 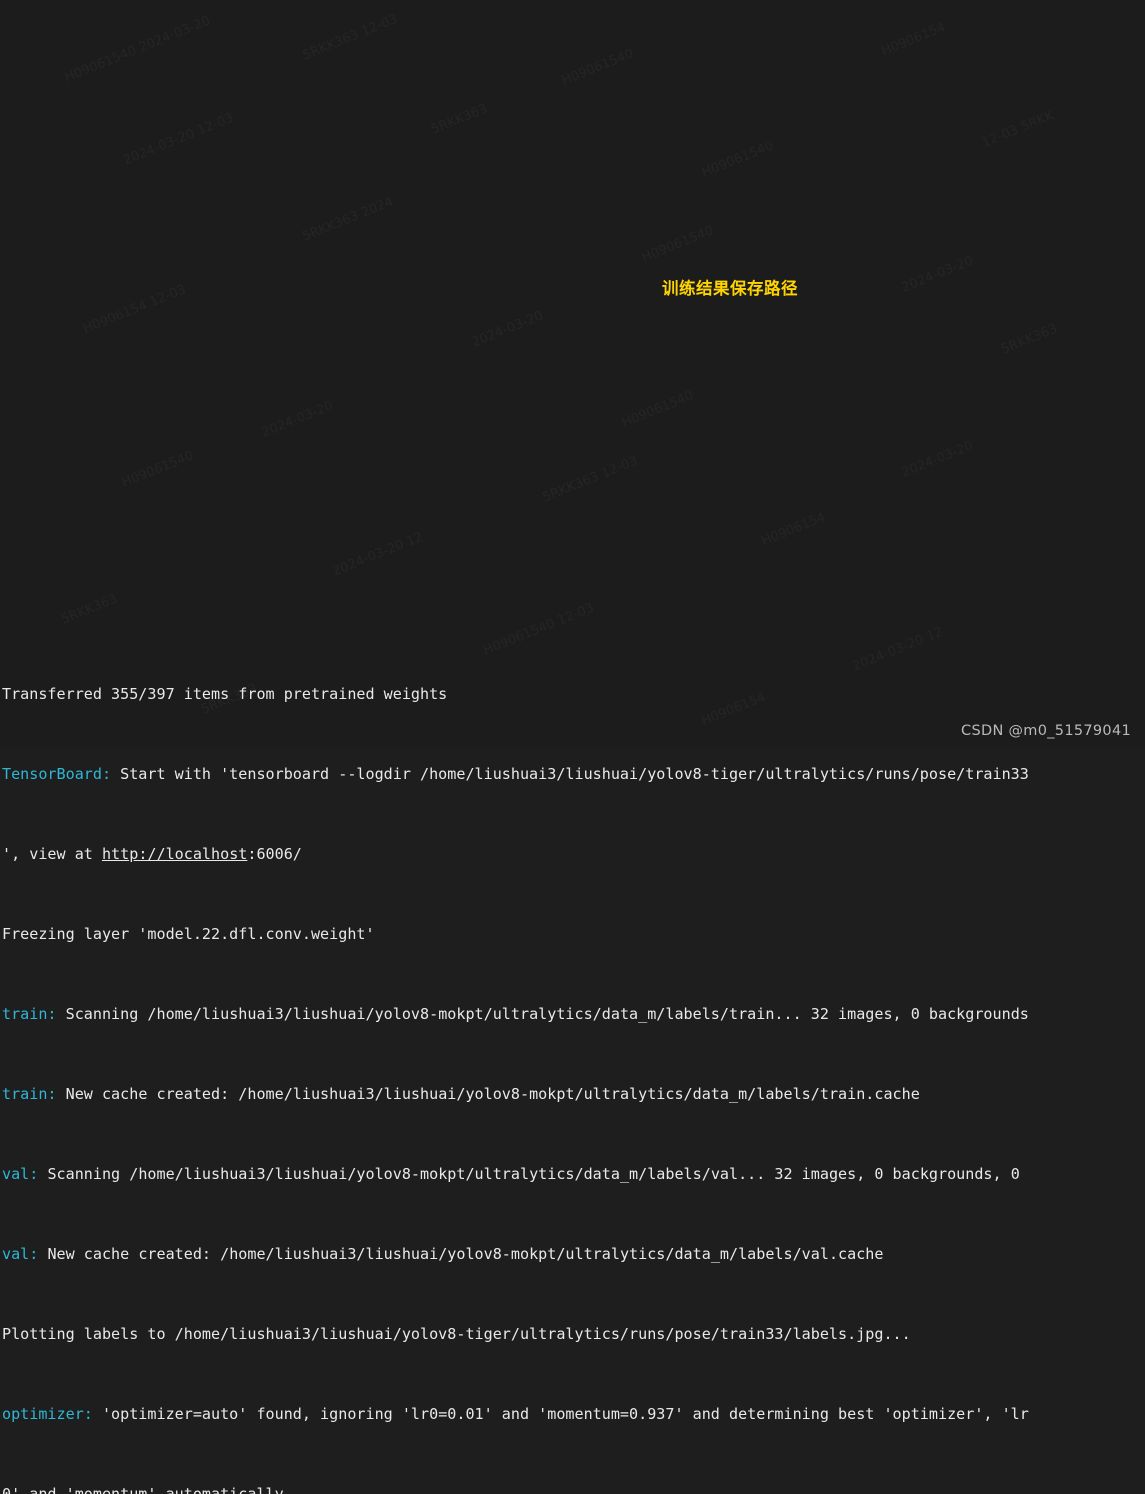 I want to click on background-watermark: 5RKK363 2024, so click(x=348, y=220).